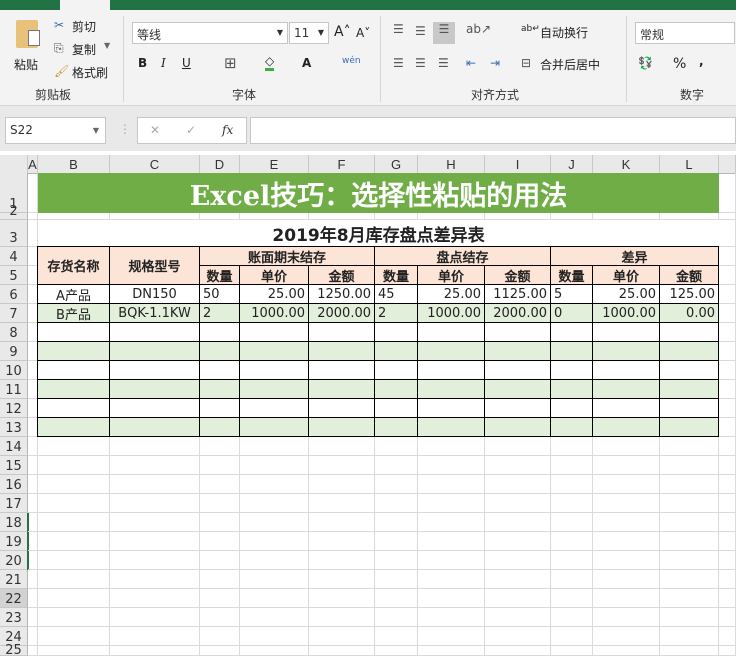  I want to click on row-header-23: 23, so click(14, 617).